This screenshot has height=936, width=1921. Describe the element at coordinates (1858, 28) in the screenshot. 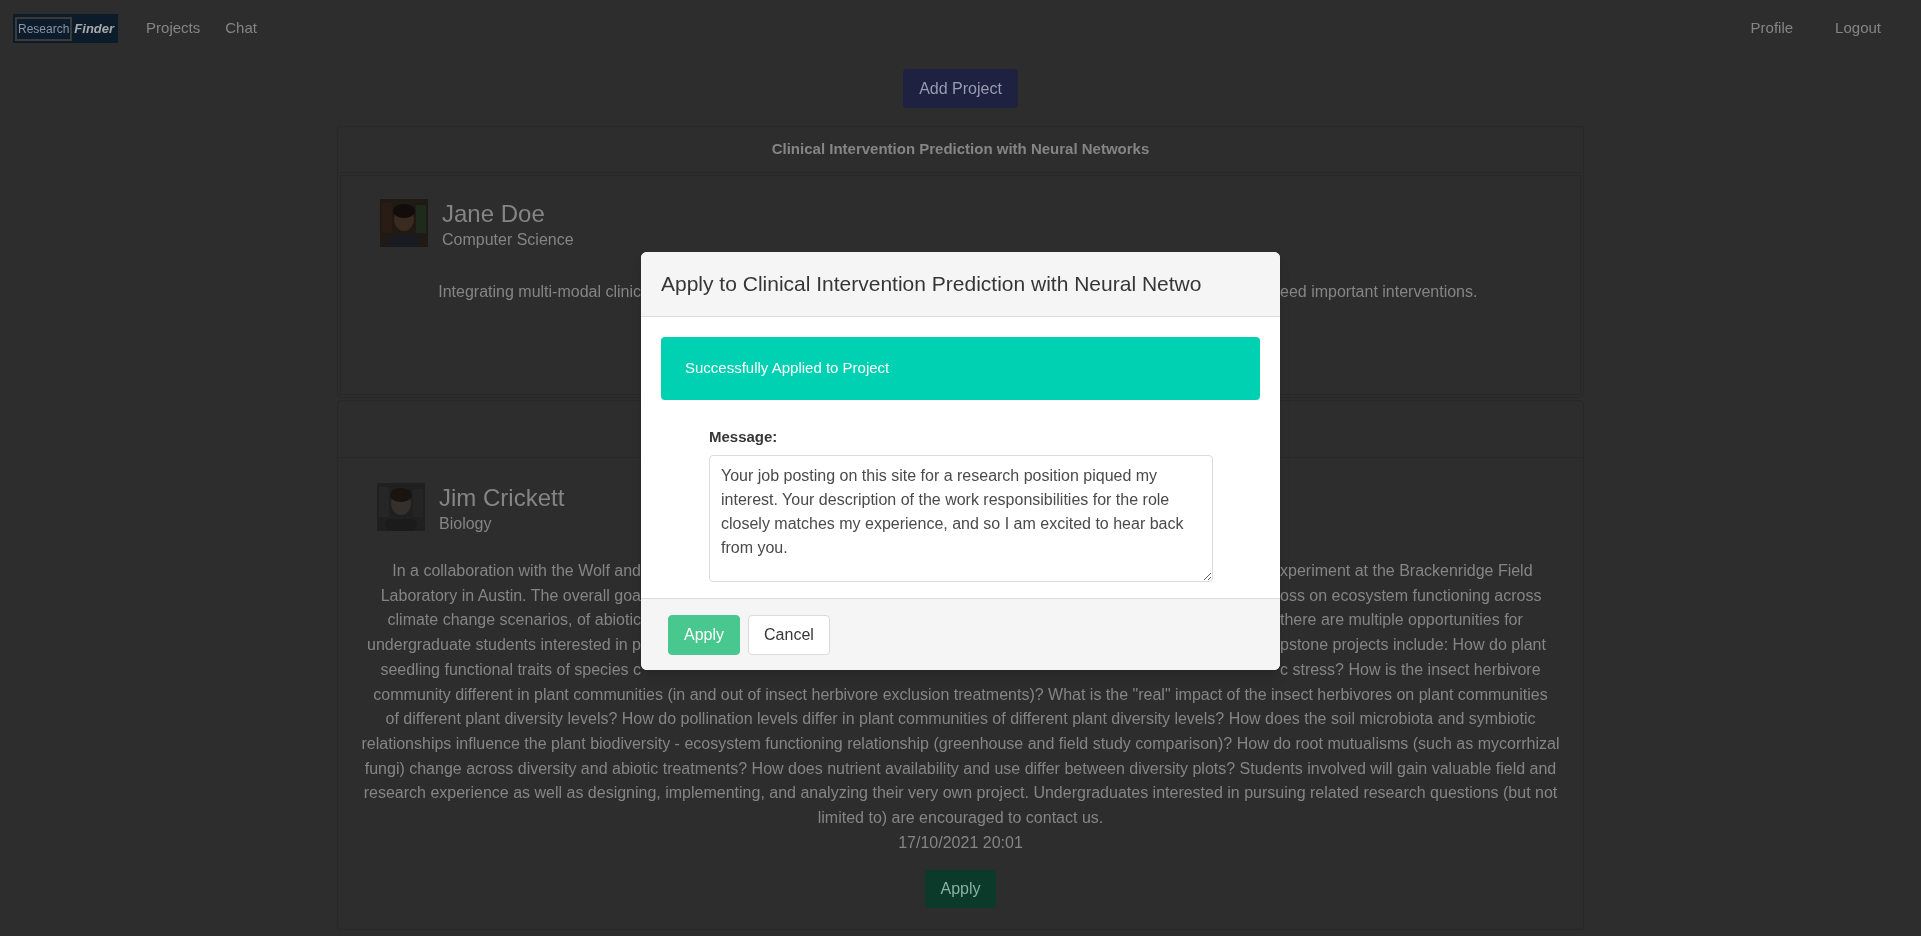

I see `nav-link: Logout` at that location.